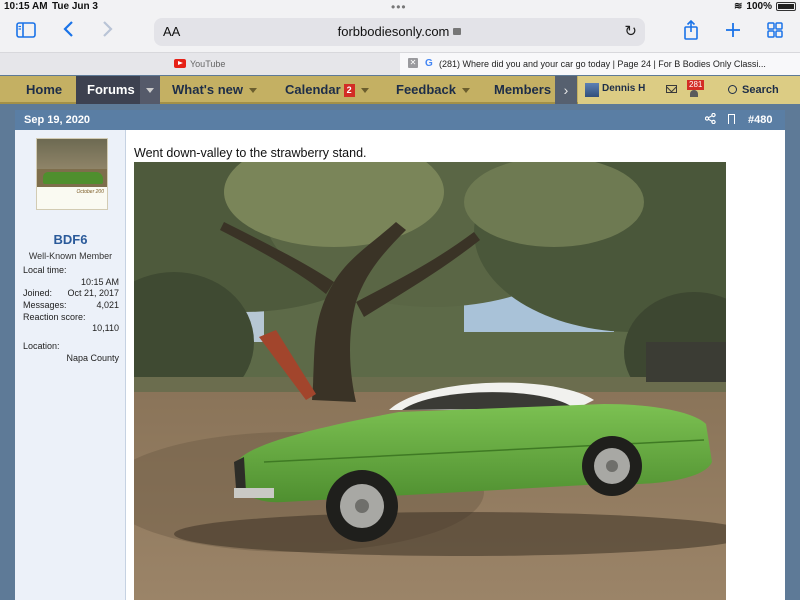 The width and height of the screenshot is (800, 600). Describe the element at coordinates (26, 32) in the screenshot. I see `sidebar-icon` at that location.